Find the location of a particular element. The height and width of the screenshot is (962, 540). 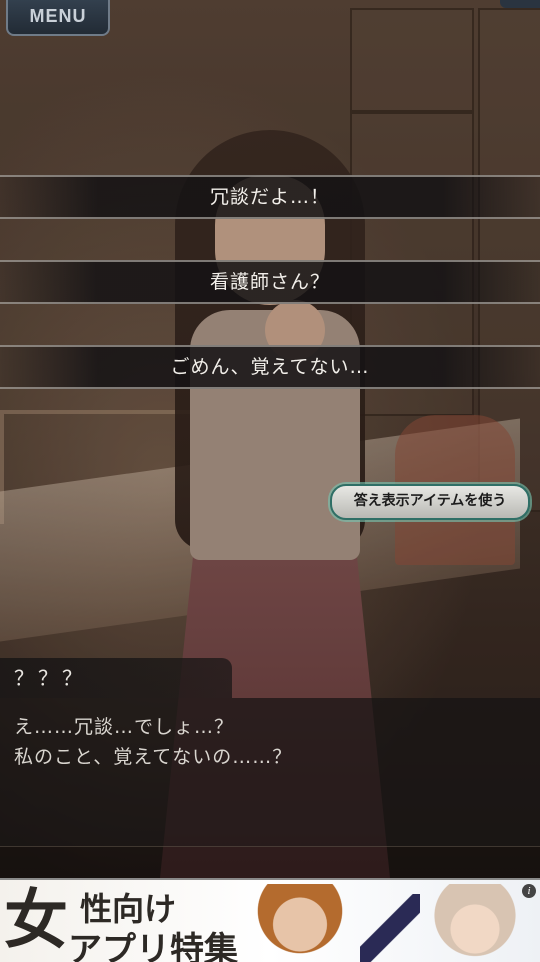

ad-banner: 女 性向け アプリ特集 i is located at coordinates (270, 920).